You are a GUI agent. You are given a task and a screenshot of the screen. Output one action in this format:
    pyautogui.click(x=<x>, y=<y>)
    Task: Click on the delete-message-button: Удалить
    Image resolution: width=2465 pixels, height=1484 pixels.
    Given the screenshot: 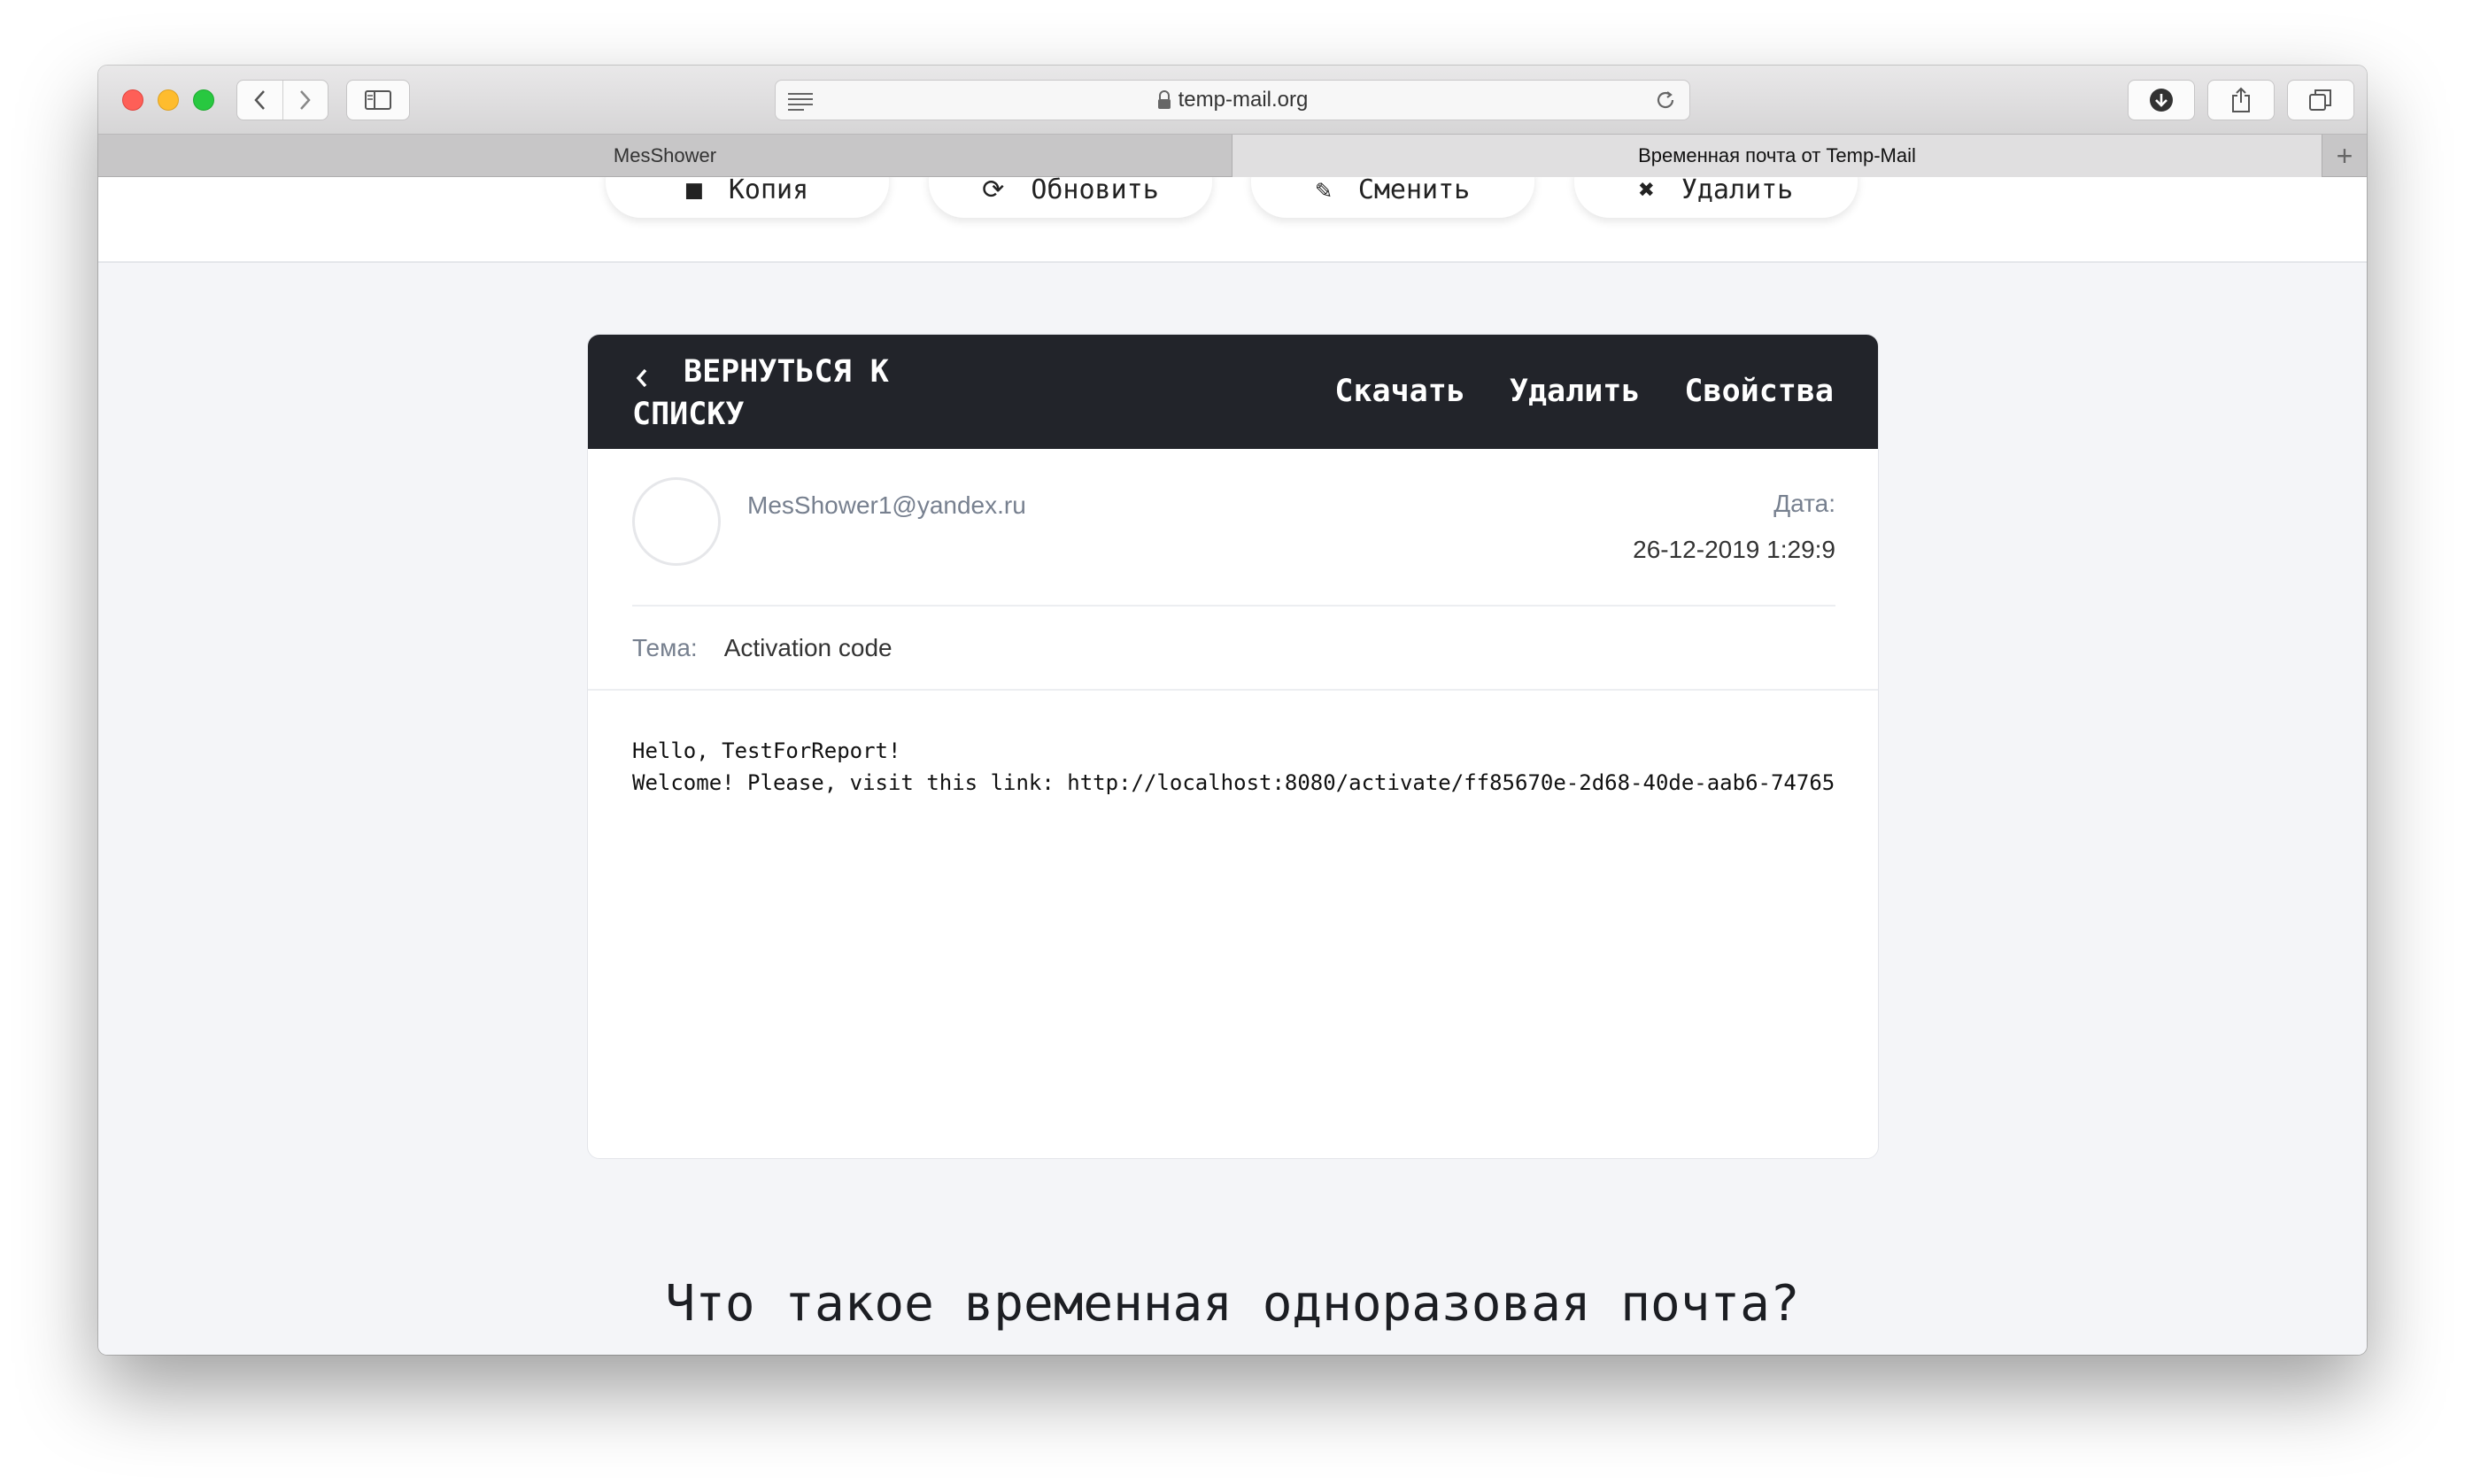 What is the action you would take?
    pyautogui.click(x=1575, y=391)
    